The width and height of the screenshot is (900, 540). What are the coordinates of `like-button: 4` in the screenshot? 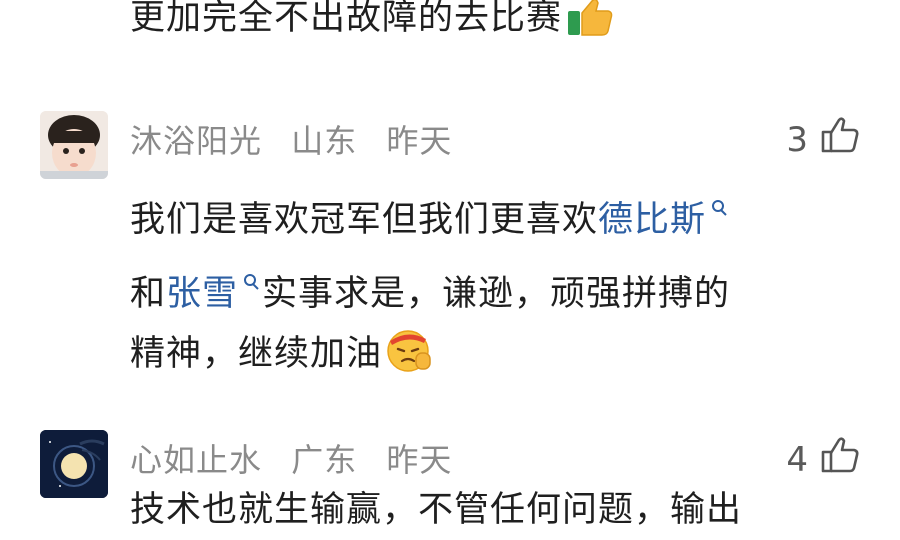 It's located at (823, 459).